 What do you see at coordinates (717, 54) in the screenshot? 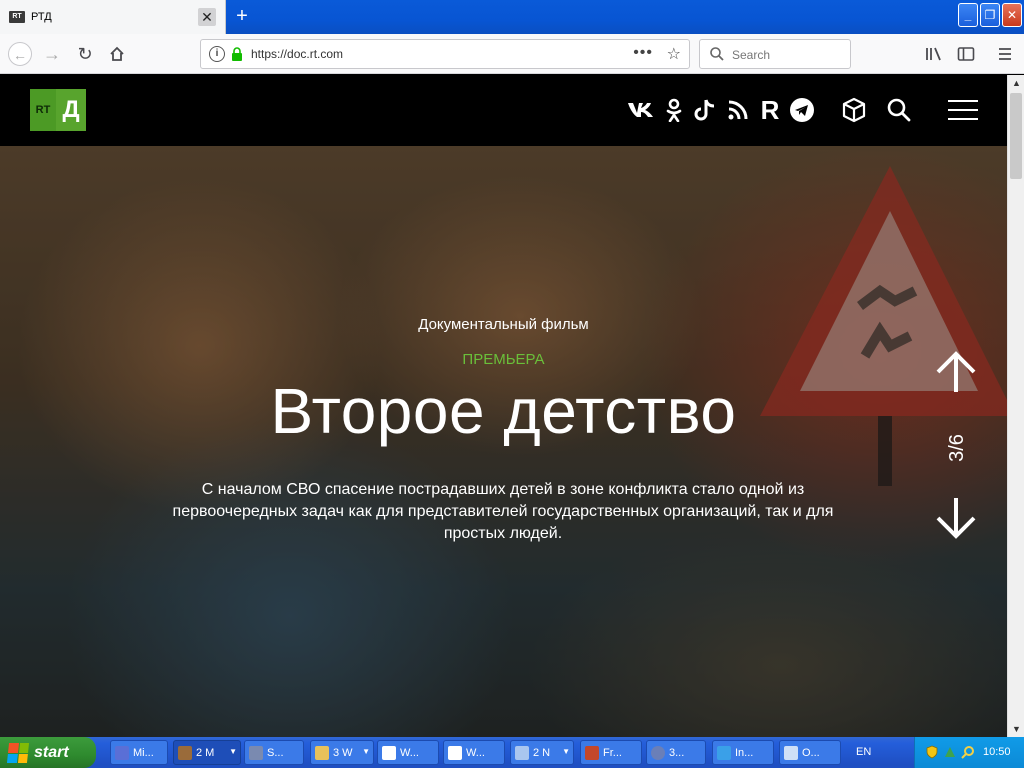
I see `search-glass-icon` at bounding box center [717, 54].